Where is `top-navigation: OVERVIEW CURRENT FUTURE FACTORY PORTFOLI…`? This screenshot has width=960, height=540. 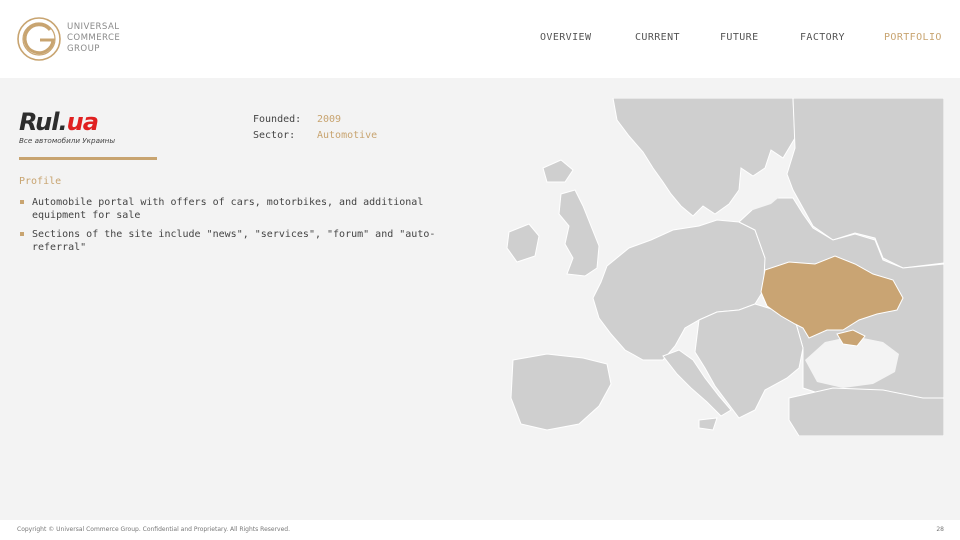 top-navigation: OVERVIEW CURRENT FUTURE FACTORY PORTFOLI… is located at coordinates (480, 39).